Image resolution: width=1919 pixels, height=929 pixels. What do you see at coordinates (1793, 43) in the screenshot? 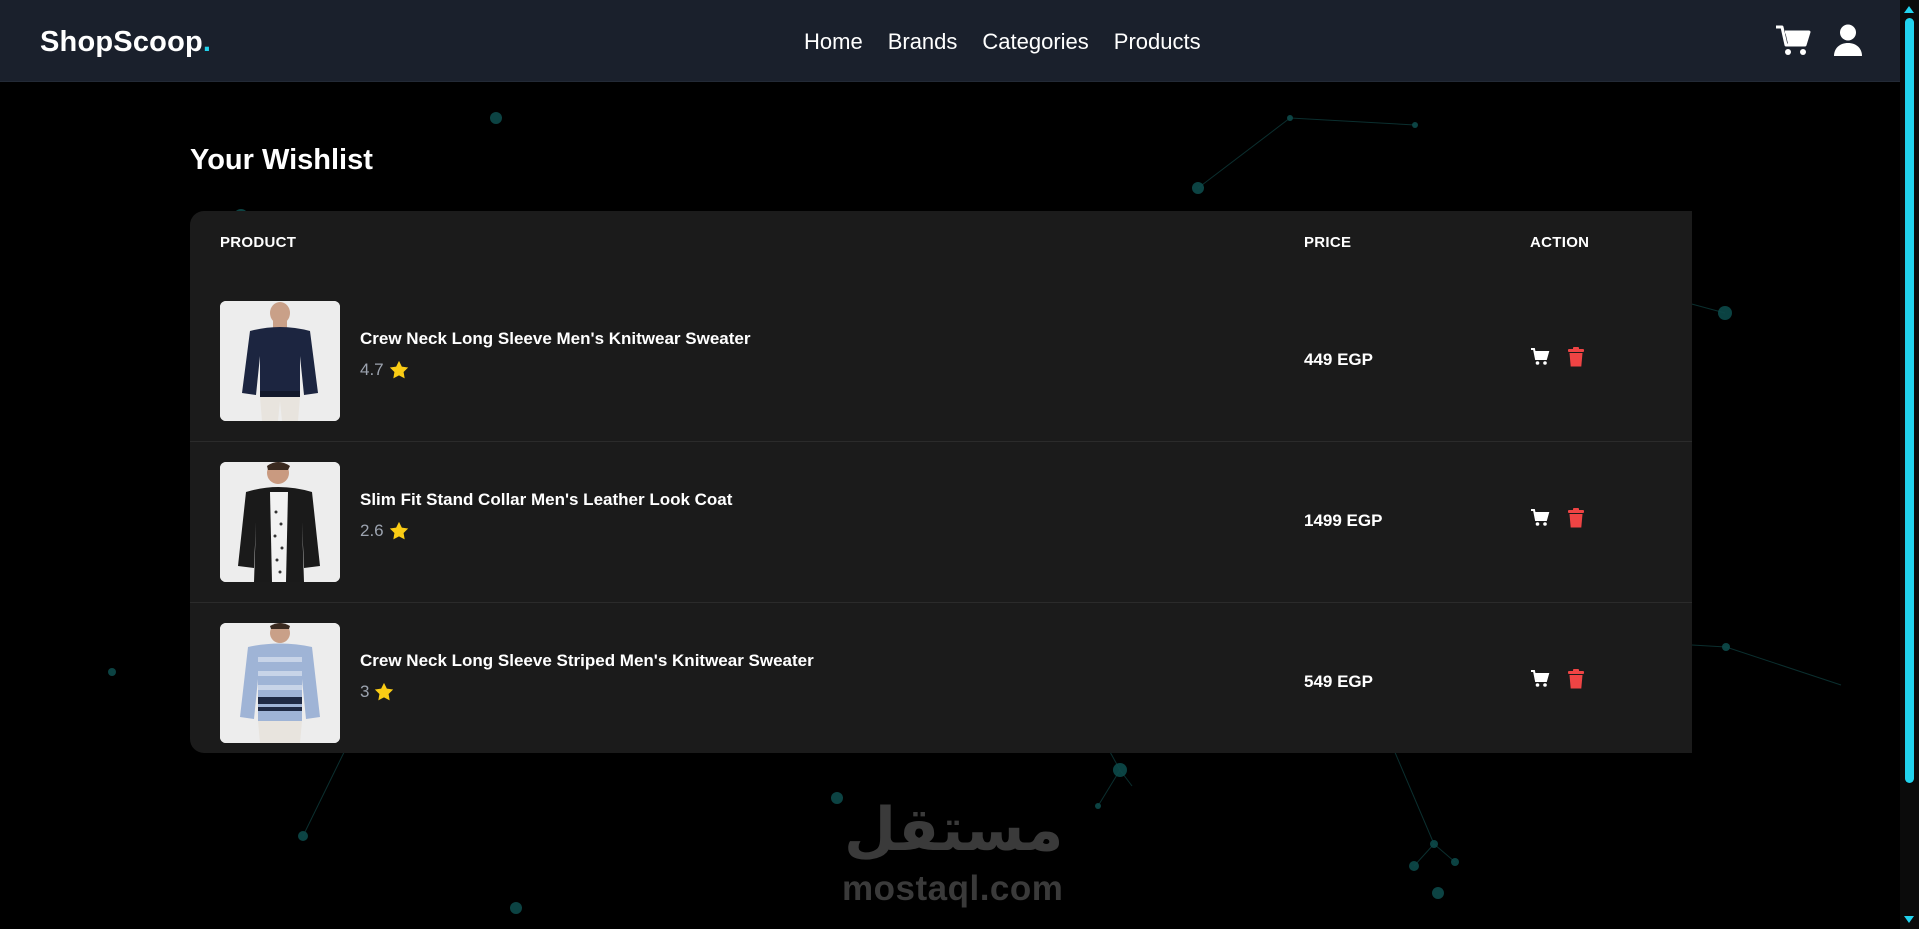
I see `cart-icon` at bounding box center [1793, 43].